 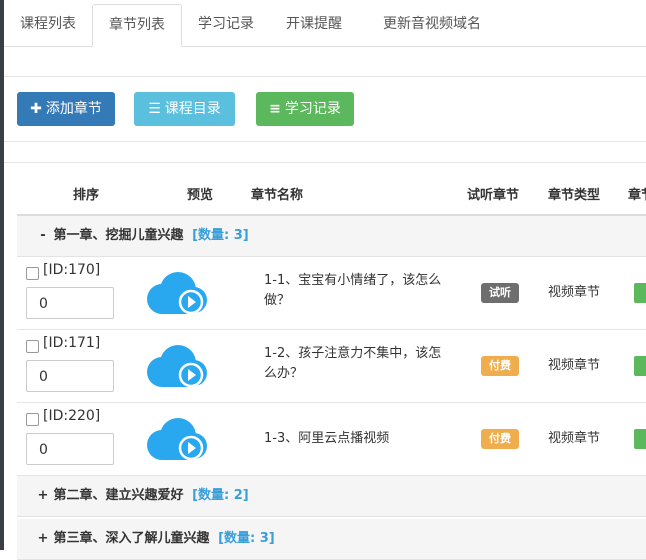 What do you see at coordinates (331, 496) in the screenshot?
I see `chapter-row: + 第二章、建立兴趣爱好 [数量: 2]` at bounding box center [331, 496].